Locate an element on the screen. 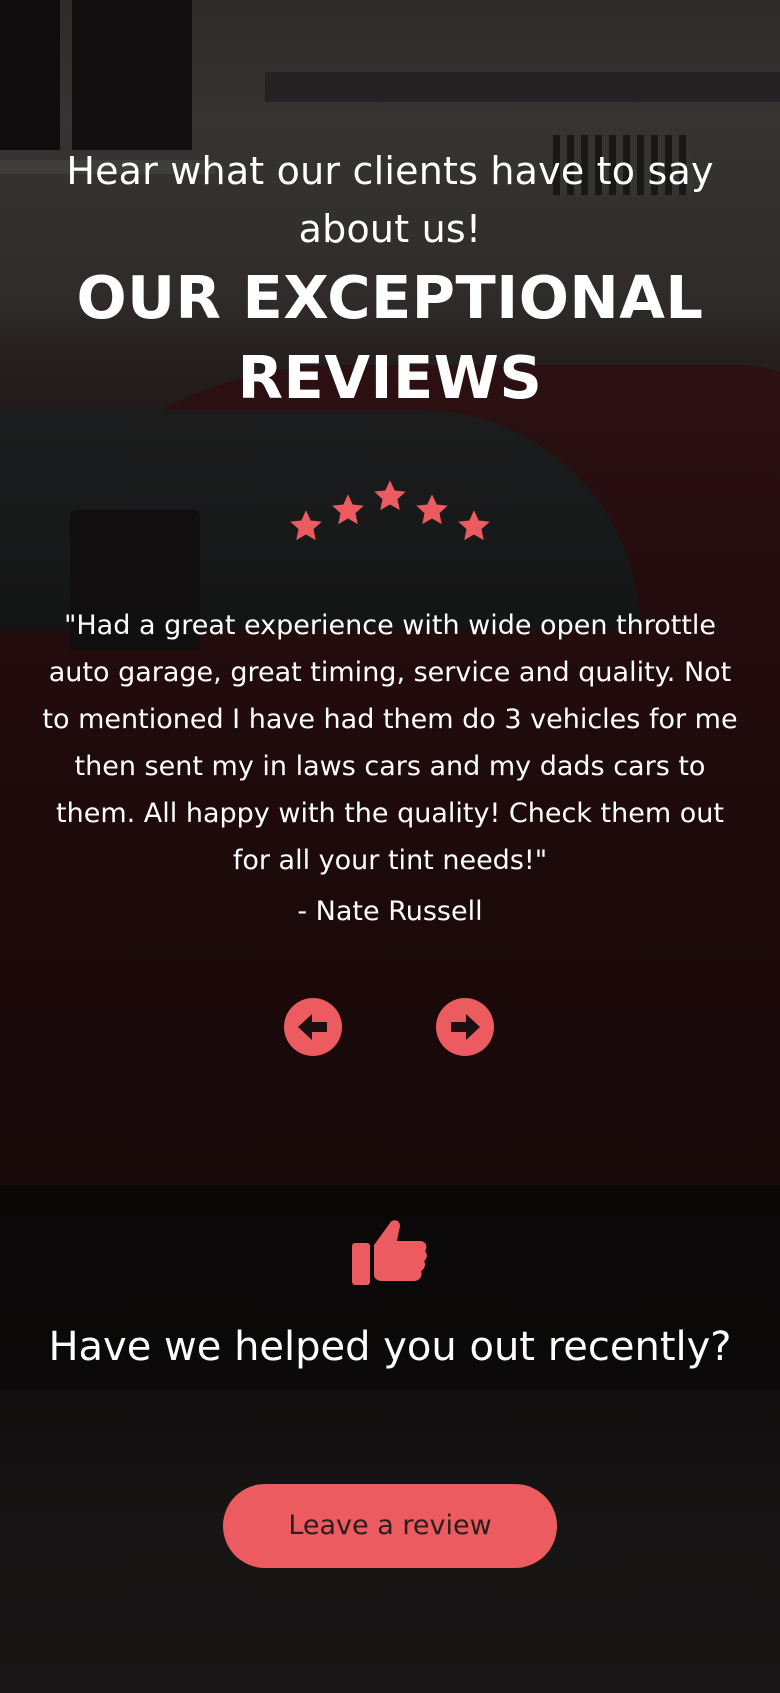 This screenshot has width=780, height=1693. cta-text: Have we helped you out recently? is located at coordinates (390, 1347).